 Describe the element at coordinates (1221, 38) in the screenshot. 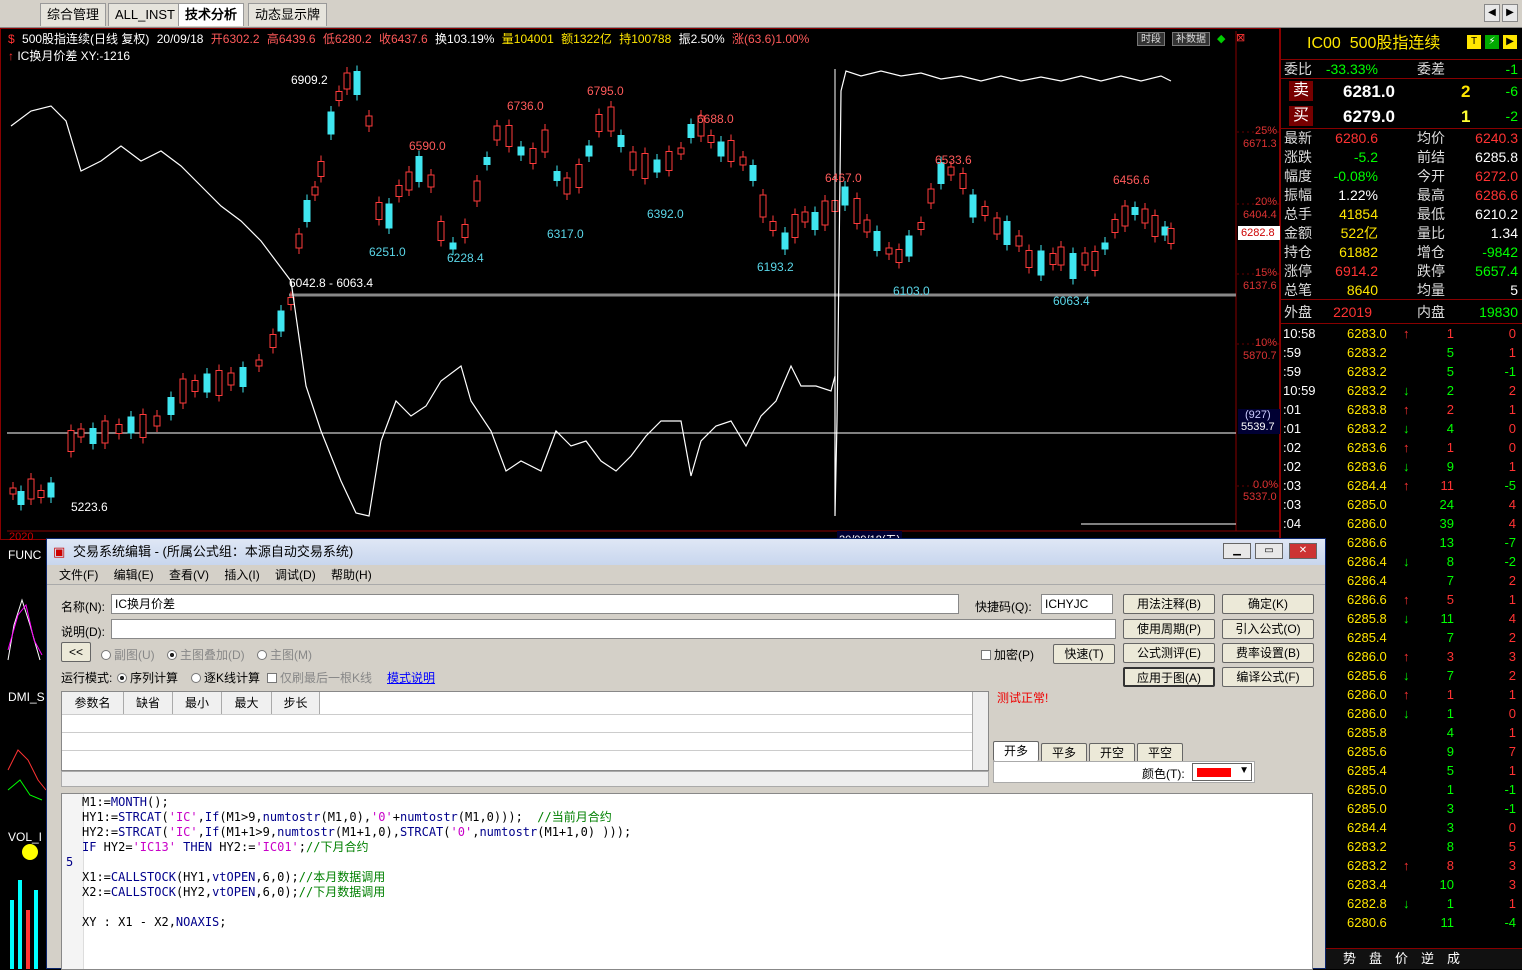

I see `diamond-icon: ◆` at that location.